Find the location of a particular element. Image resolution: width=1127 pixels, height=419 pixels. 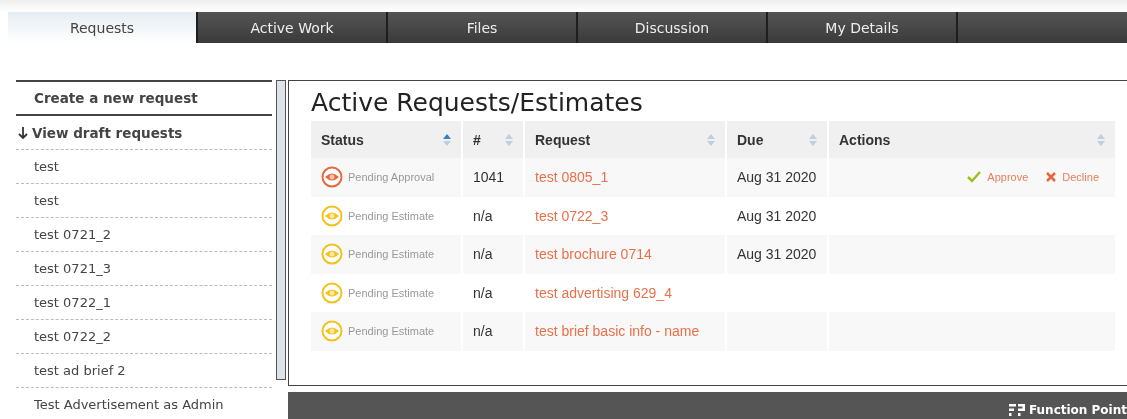

draft-request-link: test 0721_3 is located at coordinates (144, 269).